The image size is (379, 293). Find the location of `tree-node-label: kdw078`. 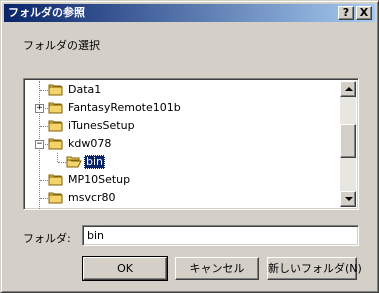

tree-node-label: kdw078 is located at coordinates (89, 144).